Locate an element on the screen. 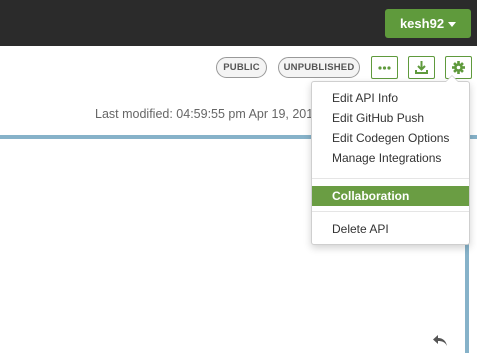  menu-item-delete-api: Delete API is located at coordinates (390, 229).